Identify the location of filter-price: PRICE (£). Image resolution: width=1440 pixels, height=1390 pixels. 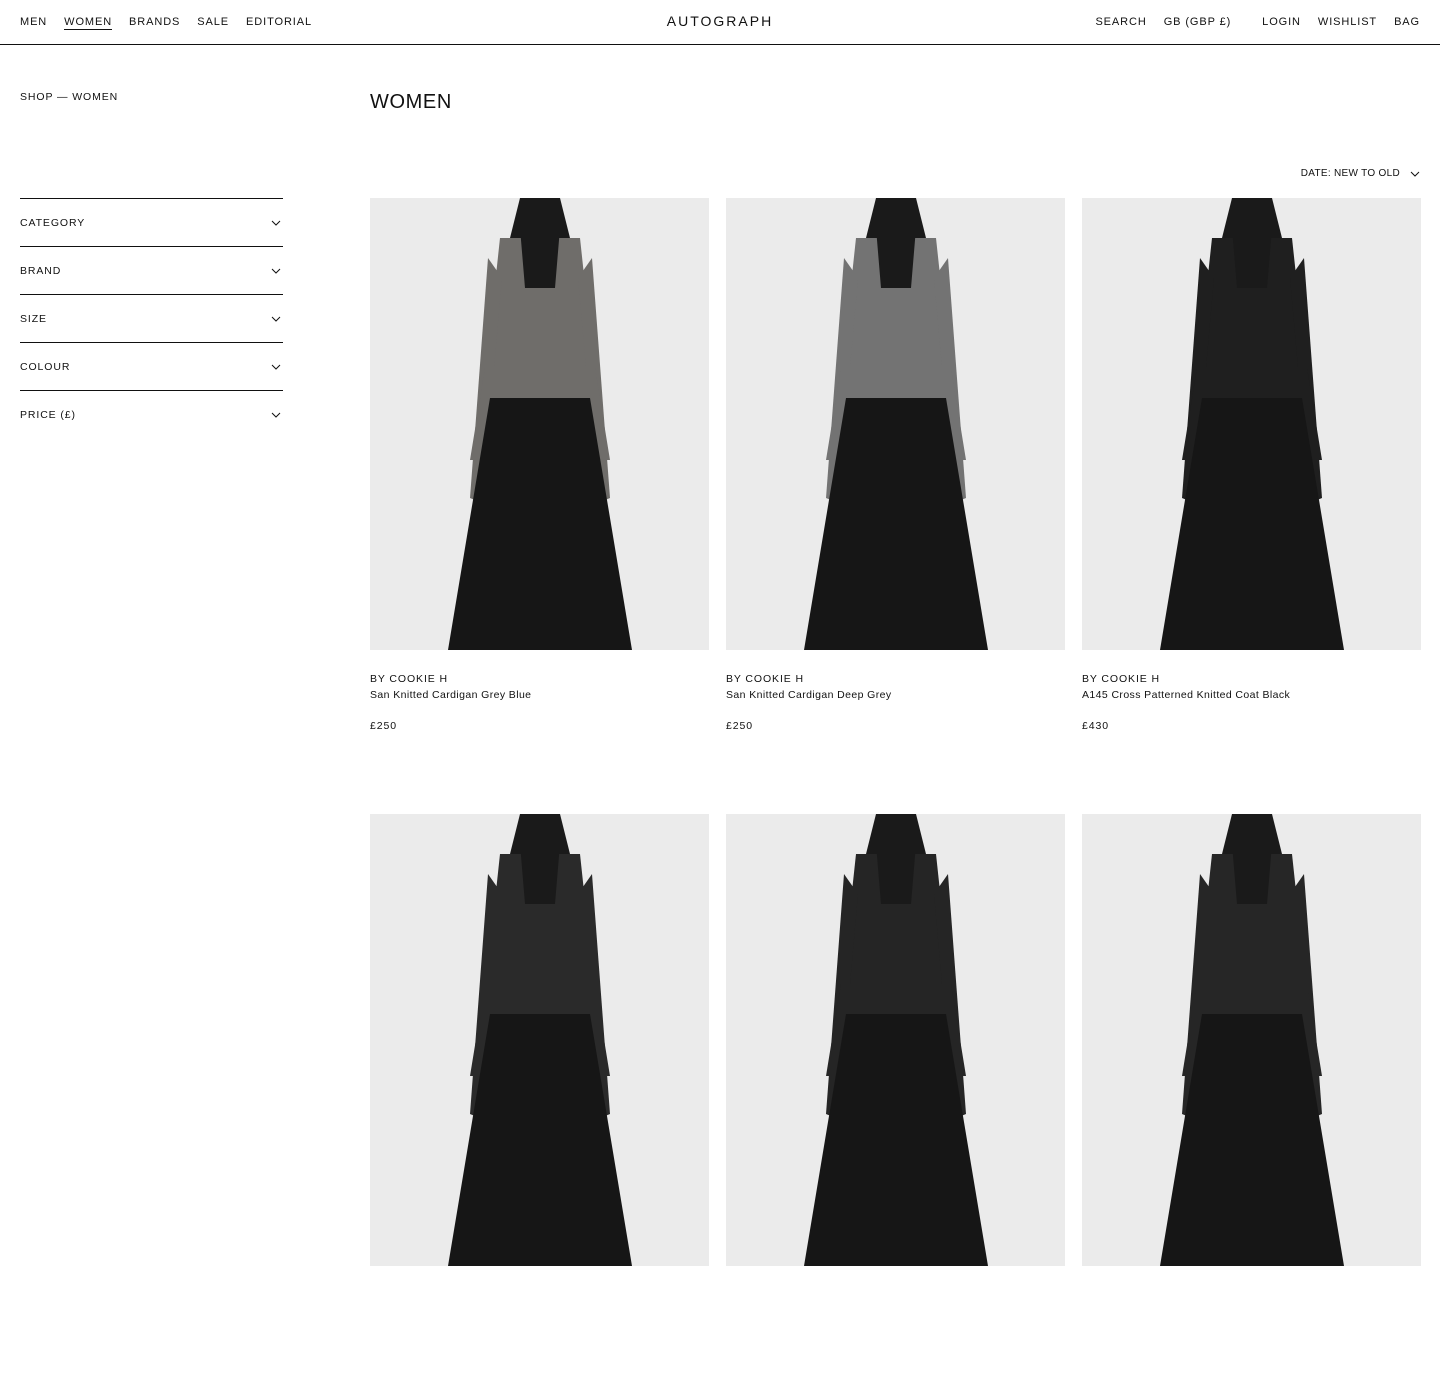
(151, 414).